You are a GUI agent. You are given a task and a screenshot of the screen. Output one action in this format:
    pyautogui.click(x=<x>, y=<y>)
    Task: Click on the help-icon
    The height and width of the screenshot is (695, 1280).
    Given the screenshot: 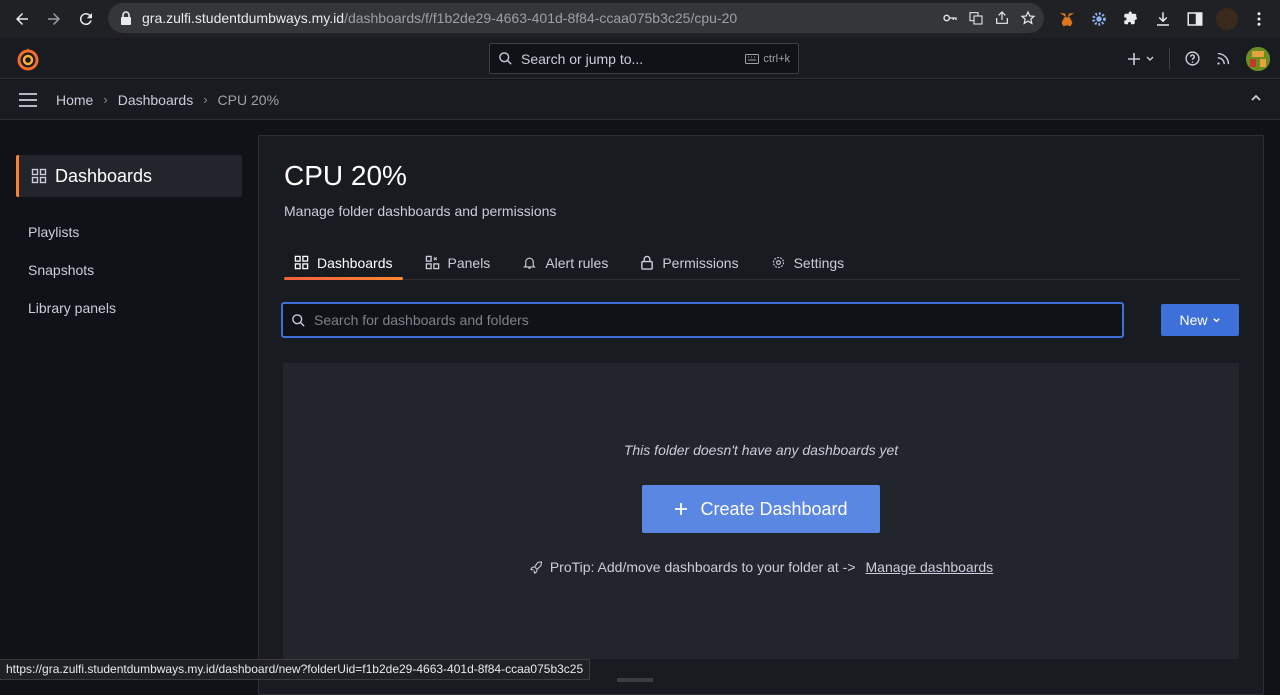 What is the action you would take?
    pyautogui.click(x=1192, y=58)
    